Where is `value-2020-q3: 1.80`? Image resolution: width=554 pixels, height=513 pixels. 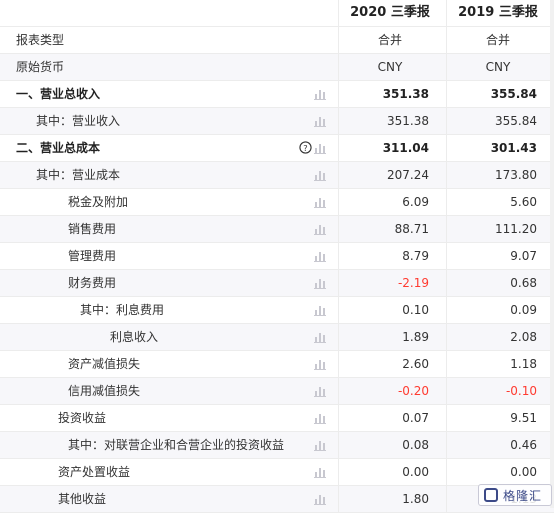 value-2020-q3: 1.80 is located at coordinates (389, 499).